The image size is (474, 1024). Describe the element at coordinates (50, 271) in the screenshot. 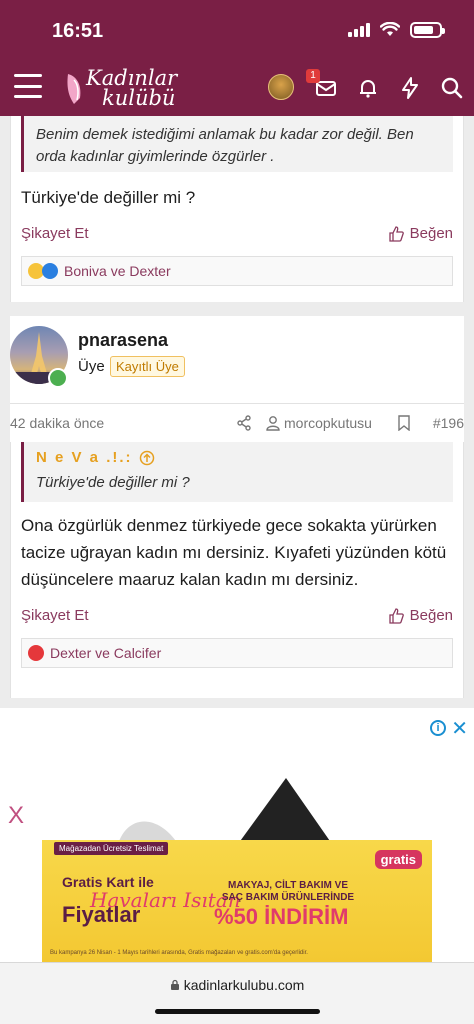

I see `like-reaction-icon` at that location.